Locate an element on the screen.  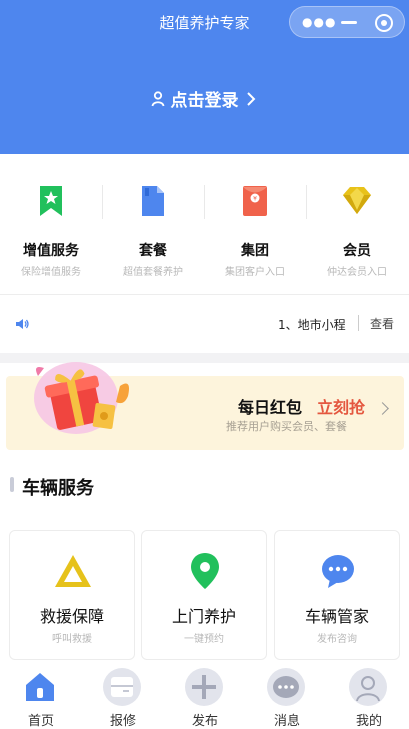
tab-mine: 我的 is located at coordinates (368, 694).